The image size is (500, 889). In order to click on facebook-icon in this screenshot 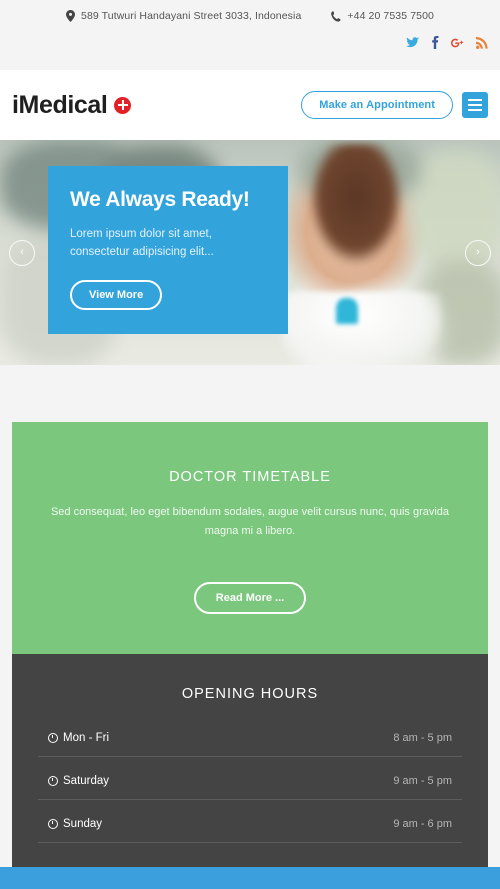, I will do `click(435, 43)`.